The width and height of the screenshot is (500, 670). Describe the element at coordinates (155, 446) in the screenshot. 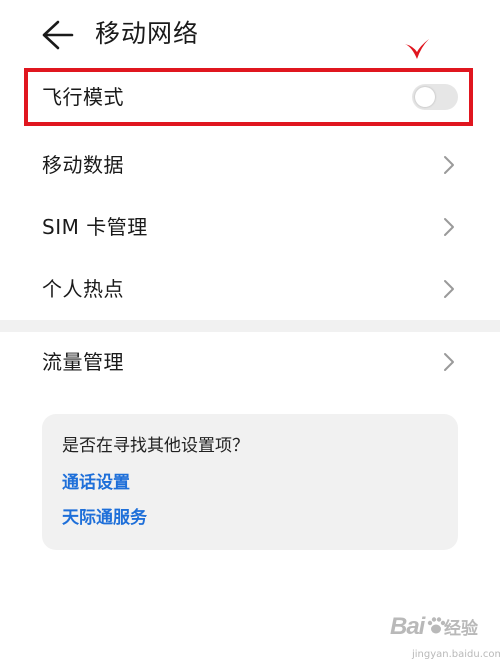

I see `suggestion-title: 是否在寻找其他设置项？` at that location.